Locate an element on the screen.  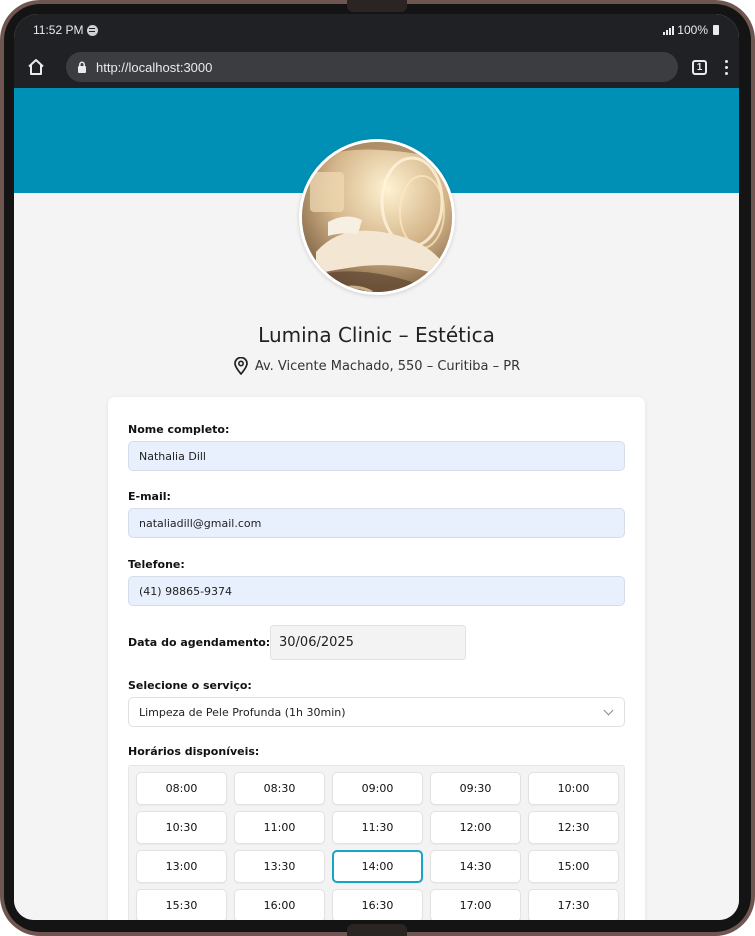
time-slot-button: 15:30 is located at coordinates (181, 904).